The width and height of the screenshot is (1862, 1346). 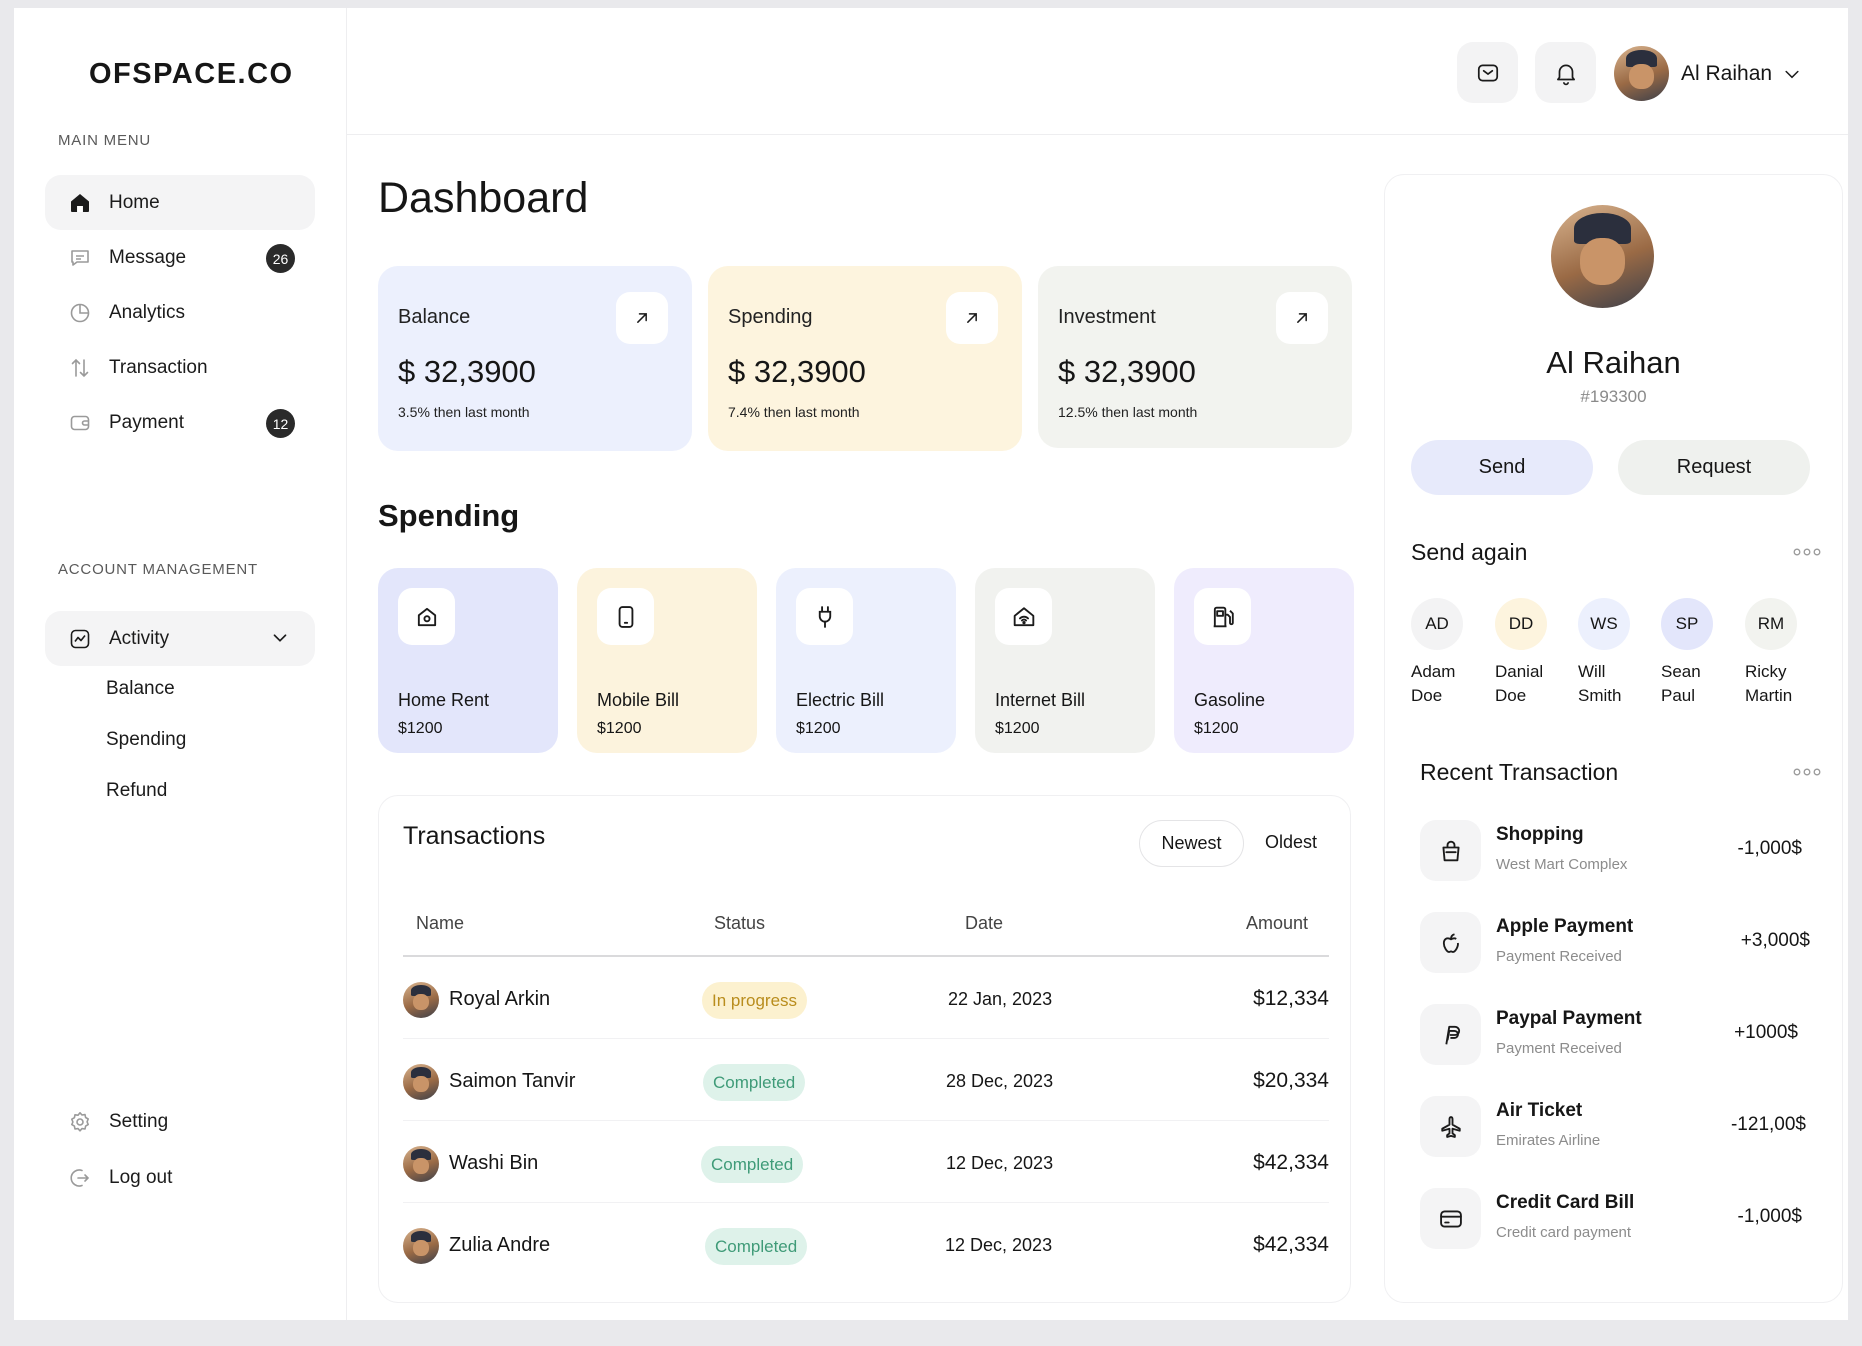 I want to click on contact-danial-doe: DD Danial Doe, so click(x=1531, y=653).